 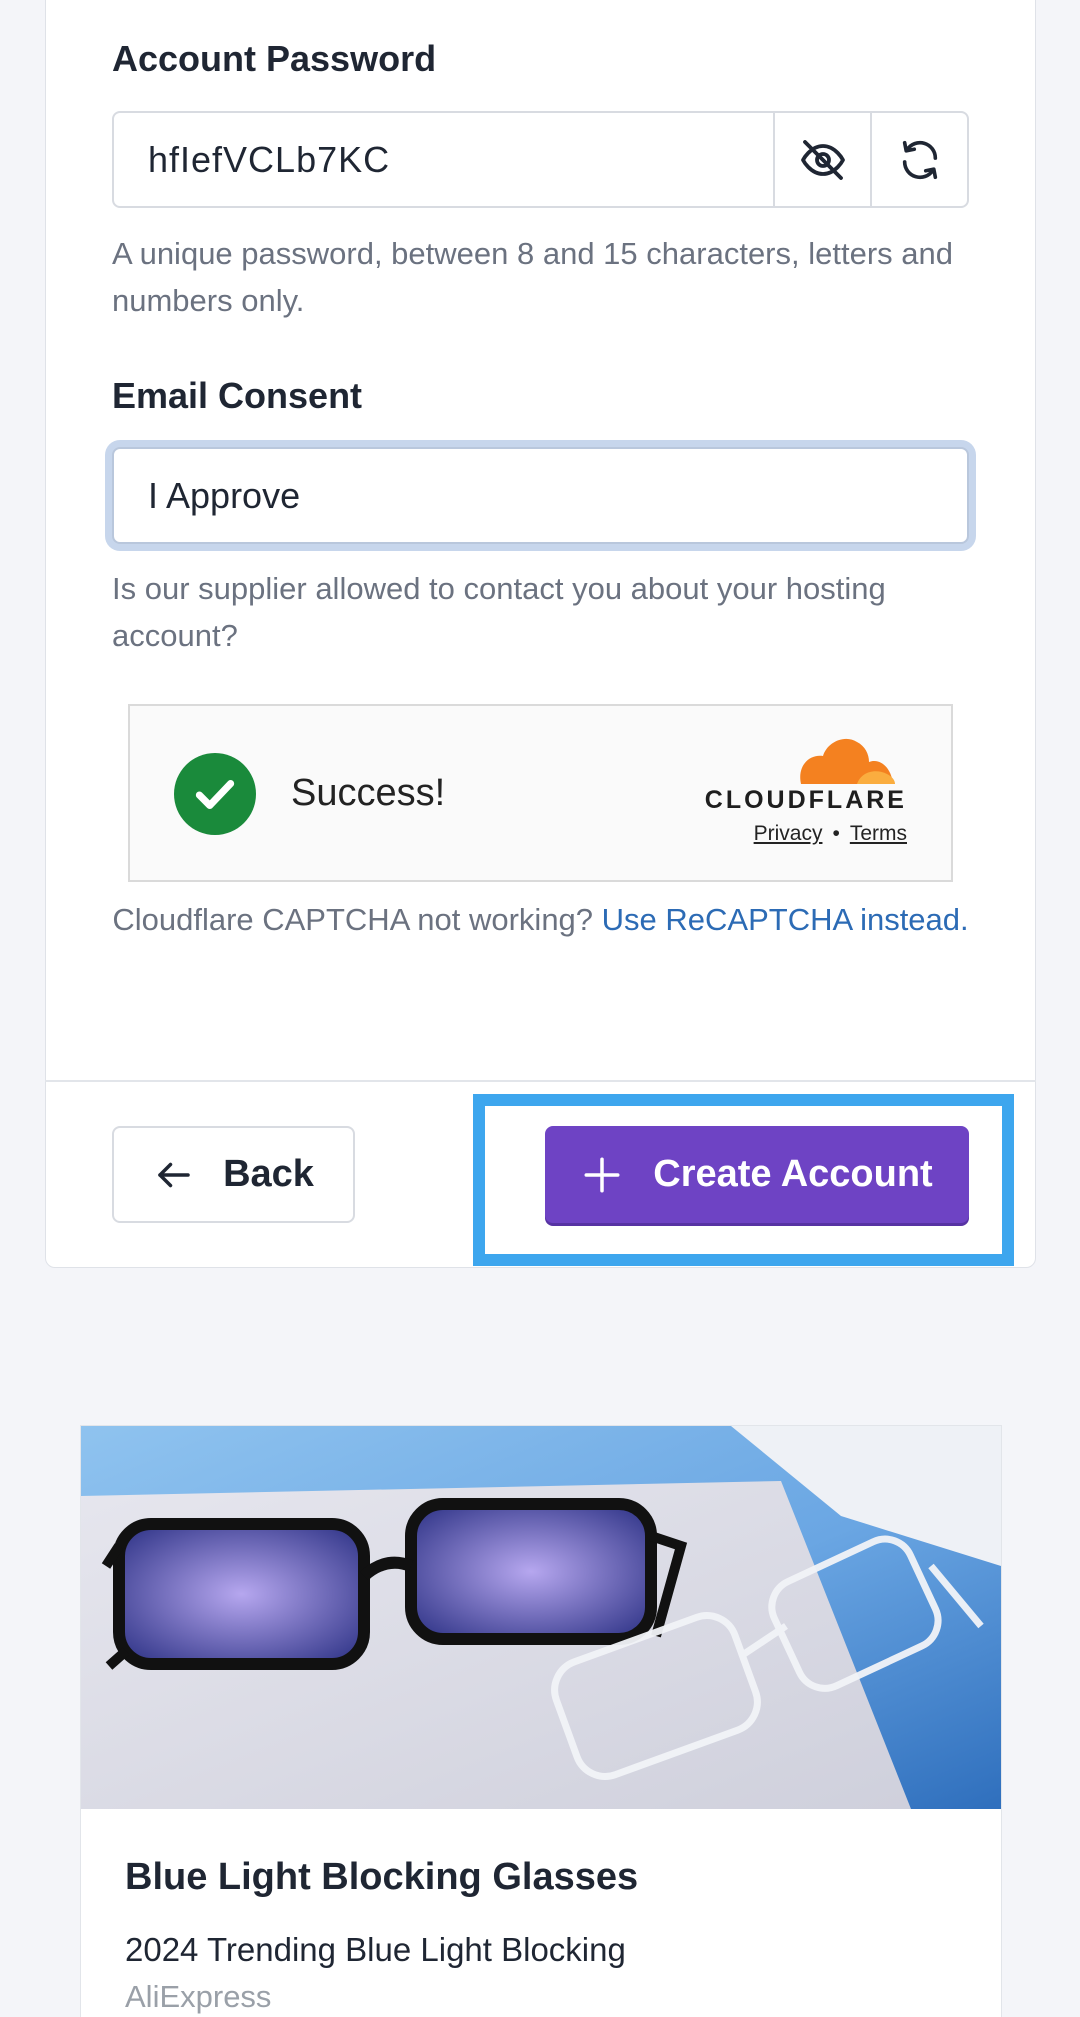 I want to click on cloudflare-captcha-widget: Success! CLOUDFLARE Privacy • Terms, so click(x=540, y=793).